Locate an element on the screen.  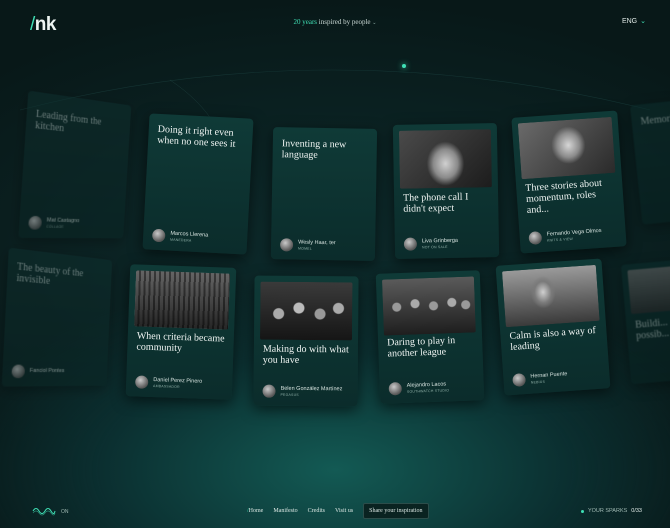
card-title: When criteria became community is located at coordinates (180, 342).